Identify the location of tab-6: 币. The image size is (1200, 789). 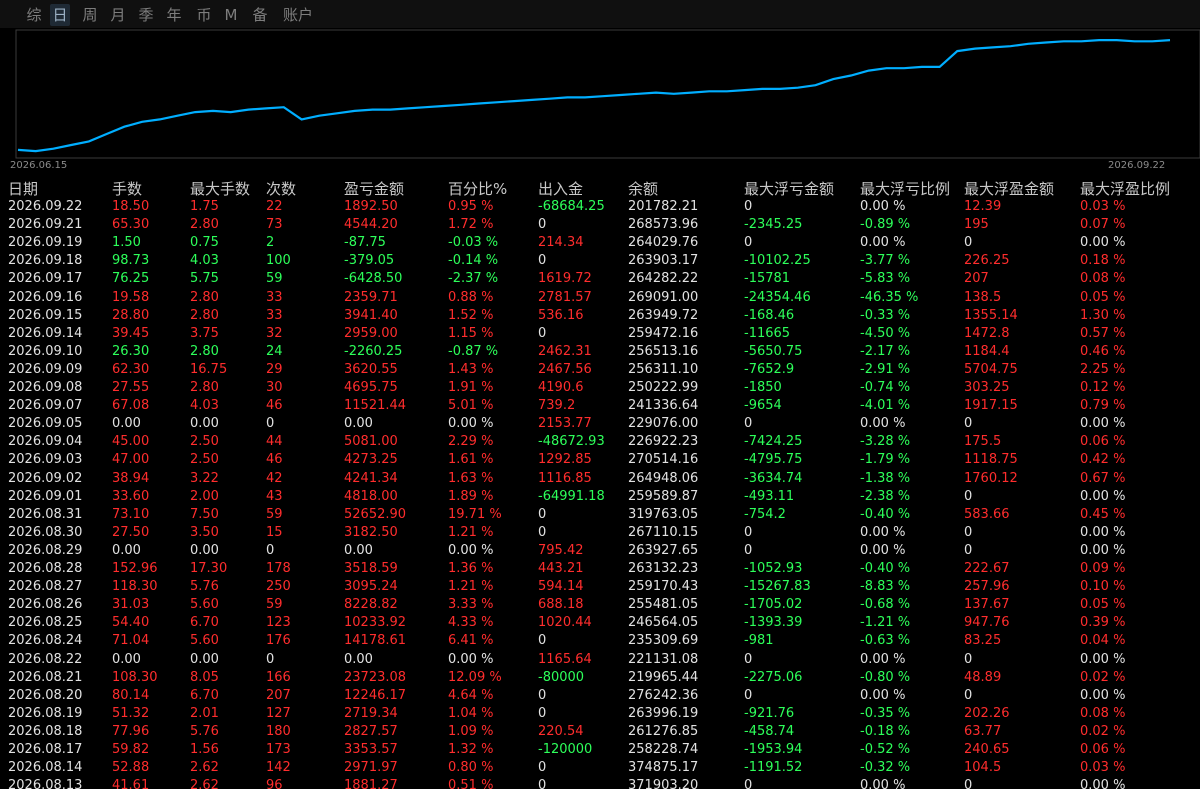
(204, 15).